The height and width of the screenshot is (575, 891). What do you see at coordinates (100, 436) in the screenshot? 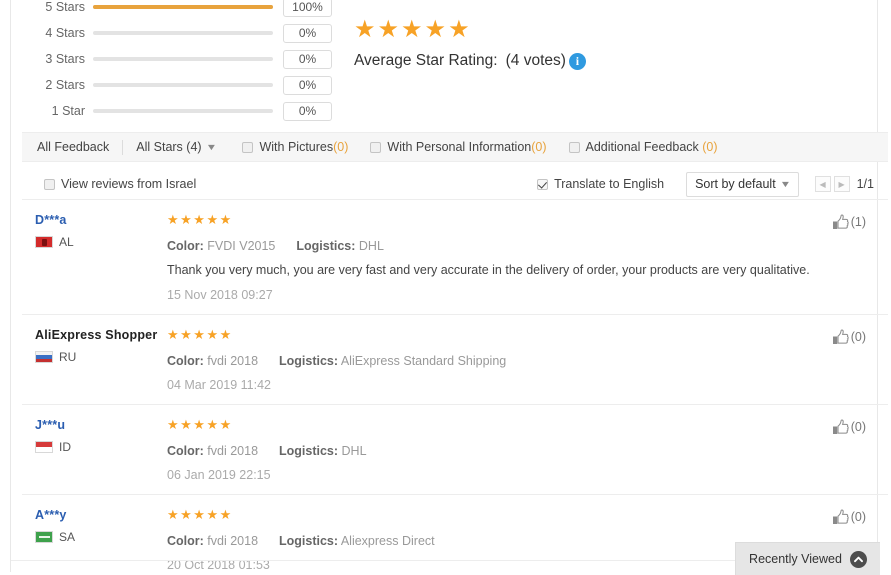
I see `review-user: J***u ID` at bounding box center [100, 436].